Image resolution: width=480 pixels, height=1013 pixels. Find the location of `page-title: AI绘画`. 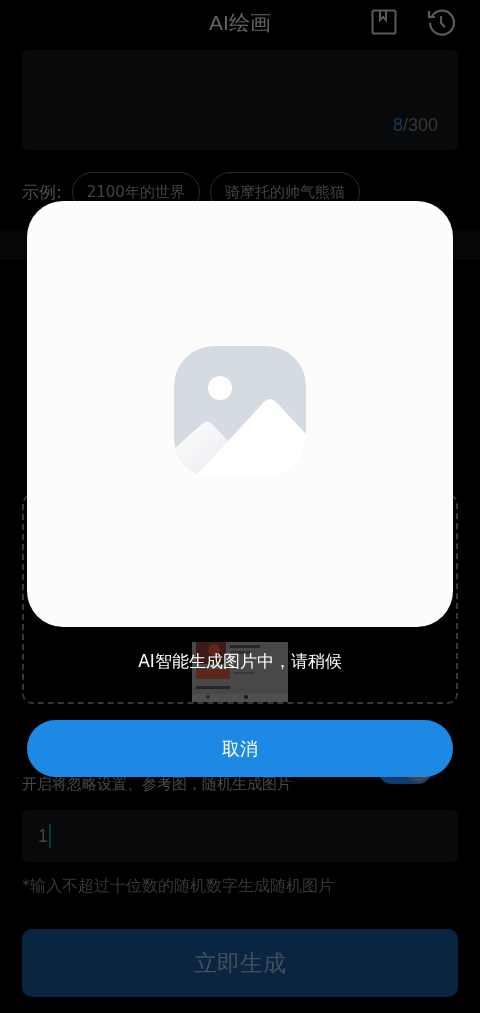

page-title: AI绘画 is located at coordinates (240, 22).